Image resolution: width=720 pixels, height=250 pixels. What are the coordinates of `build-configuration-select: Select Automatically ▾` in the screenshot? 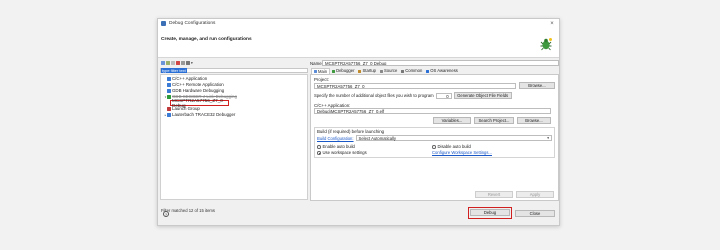 It's located at (453, 138).